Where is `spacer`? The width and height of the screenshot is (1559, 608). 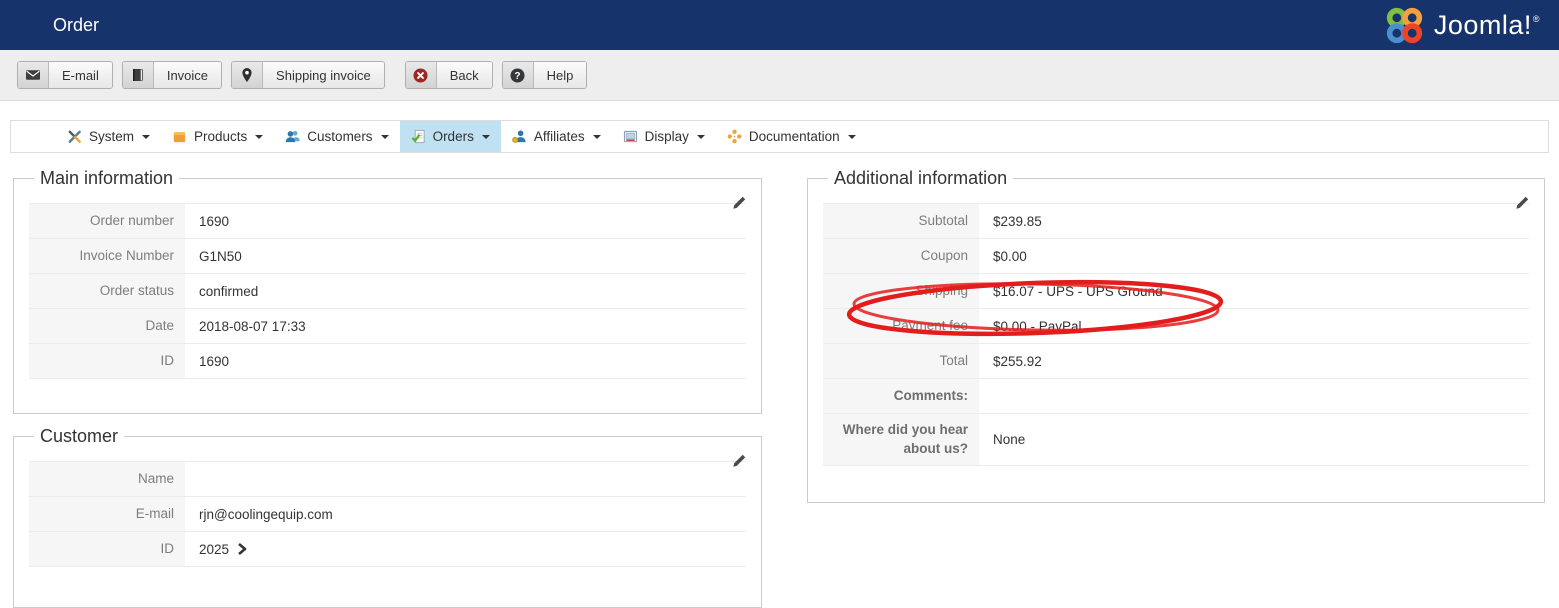
spacer is located at coordinates (779, 110).